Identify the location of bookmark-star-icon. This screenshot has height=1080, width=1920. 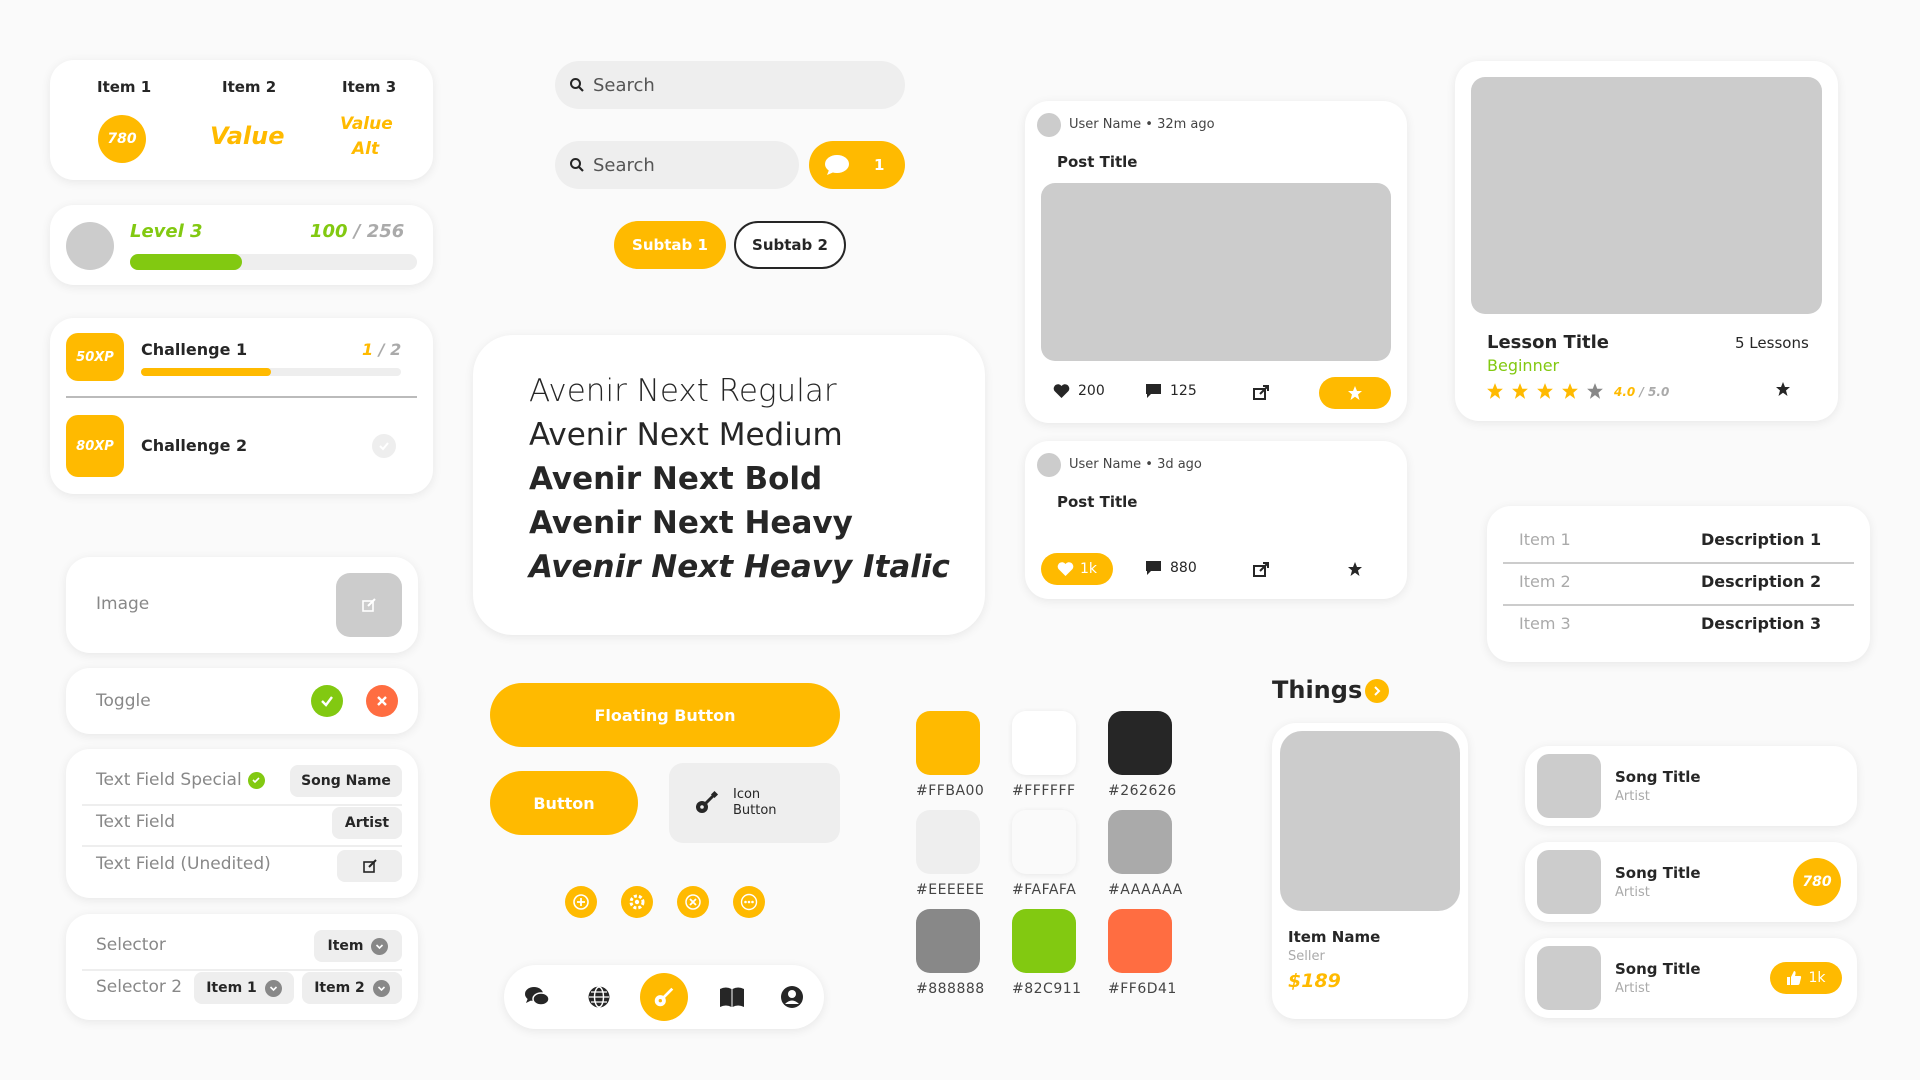
(1783, 389).